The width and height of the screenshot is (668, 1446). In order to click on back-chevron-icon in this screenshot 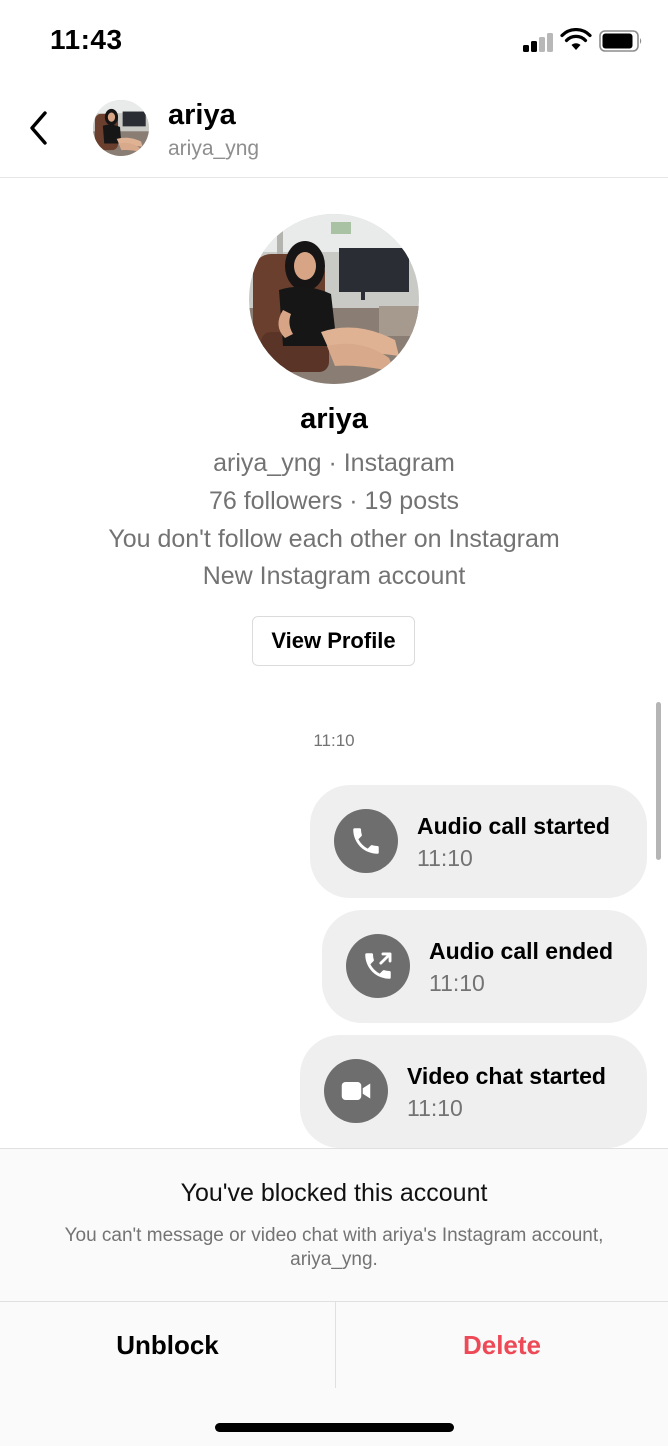, I will do `click(41, 128)`.